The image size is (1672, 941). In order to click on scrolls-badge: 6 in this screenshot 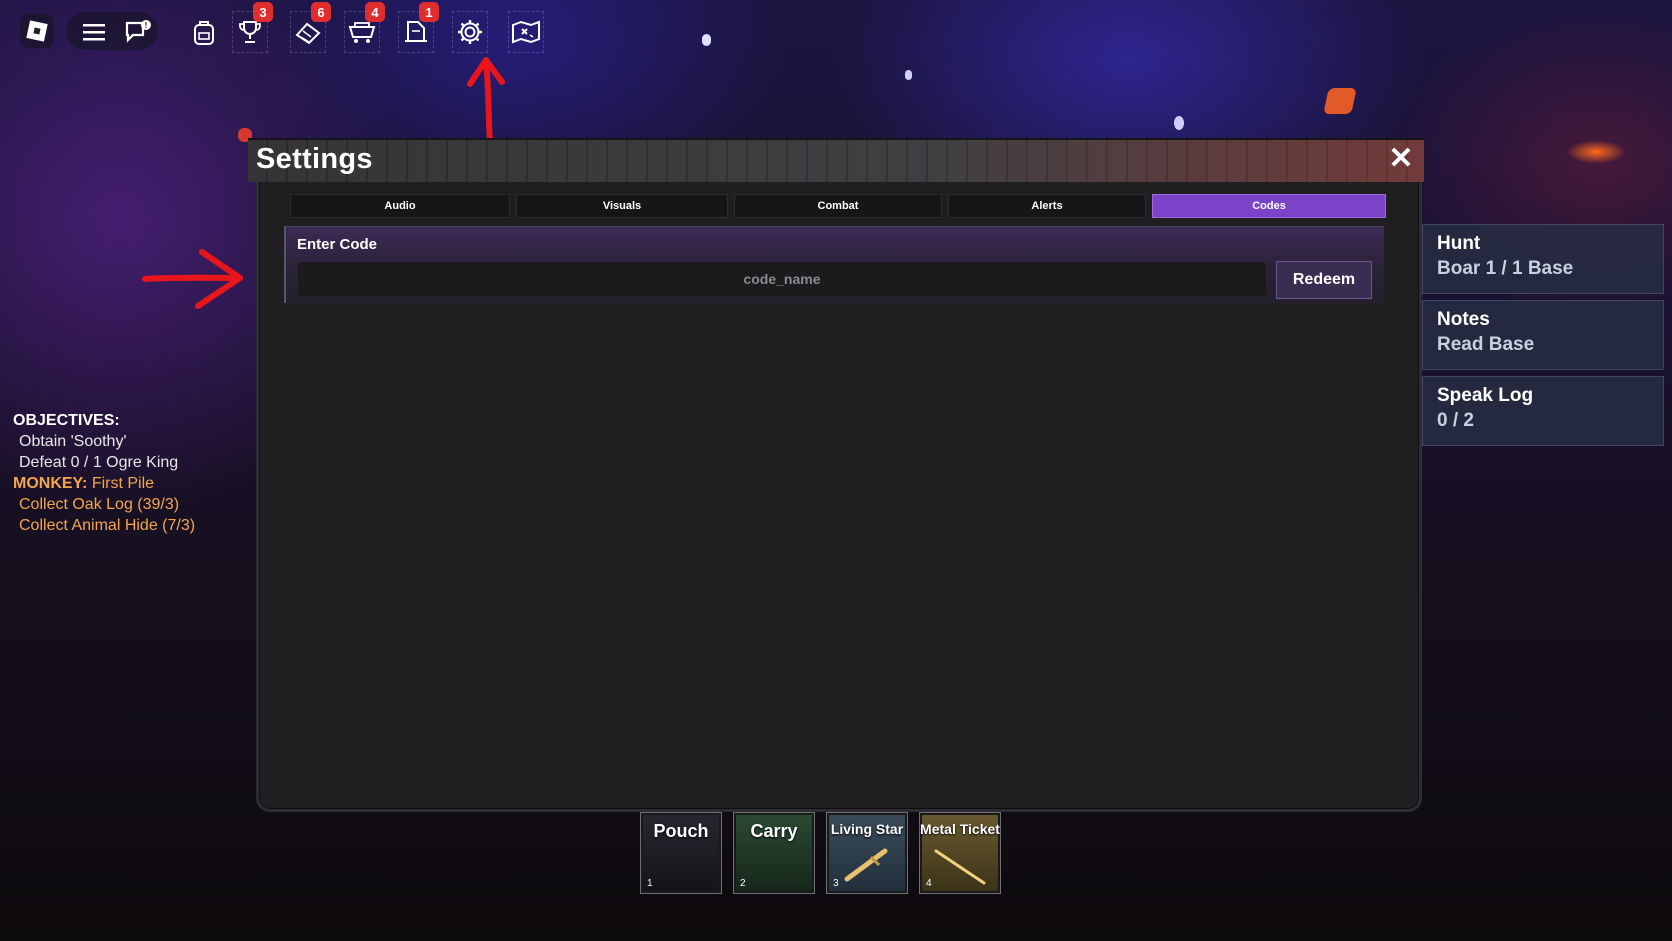, I will do `click(321, 12)`.